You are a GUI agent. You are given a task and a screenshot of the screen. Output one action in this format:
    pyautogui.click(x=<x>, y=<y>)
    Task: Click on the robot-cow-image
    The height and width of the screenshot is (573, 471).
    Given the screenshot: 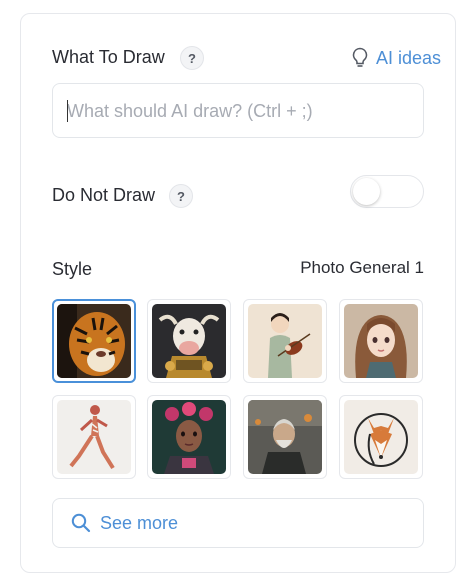 What is the action you would take?
    pyautogui.click(x=189, y=341)
    